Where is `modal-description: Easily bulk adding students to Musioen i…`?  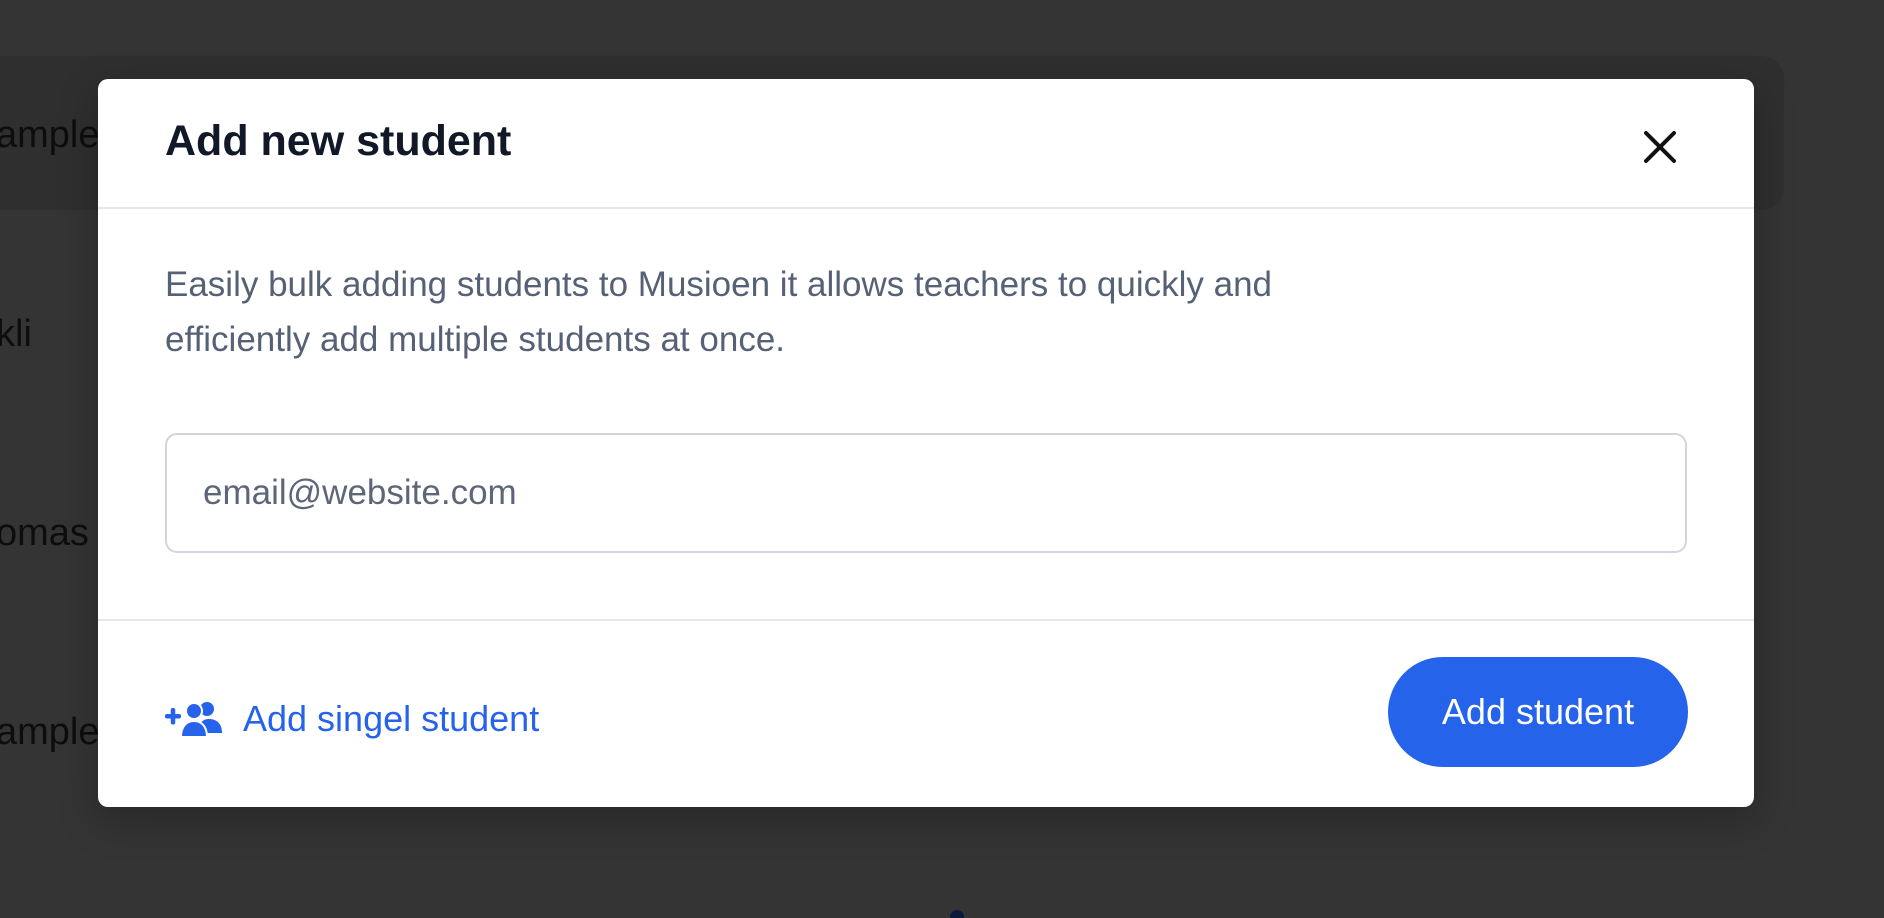 modal-description: Easily bulk adding students to Musioen i… is located at coordinates (718, 312).